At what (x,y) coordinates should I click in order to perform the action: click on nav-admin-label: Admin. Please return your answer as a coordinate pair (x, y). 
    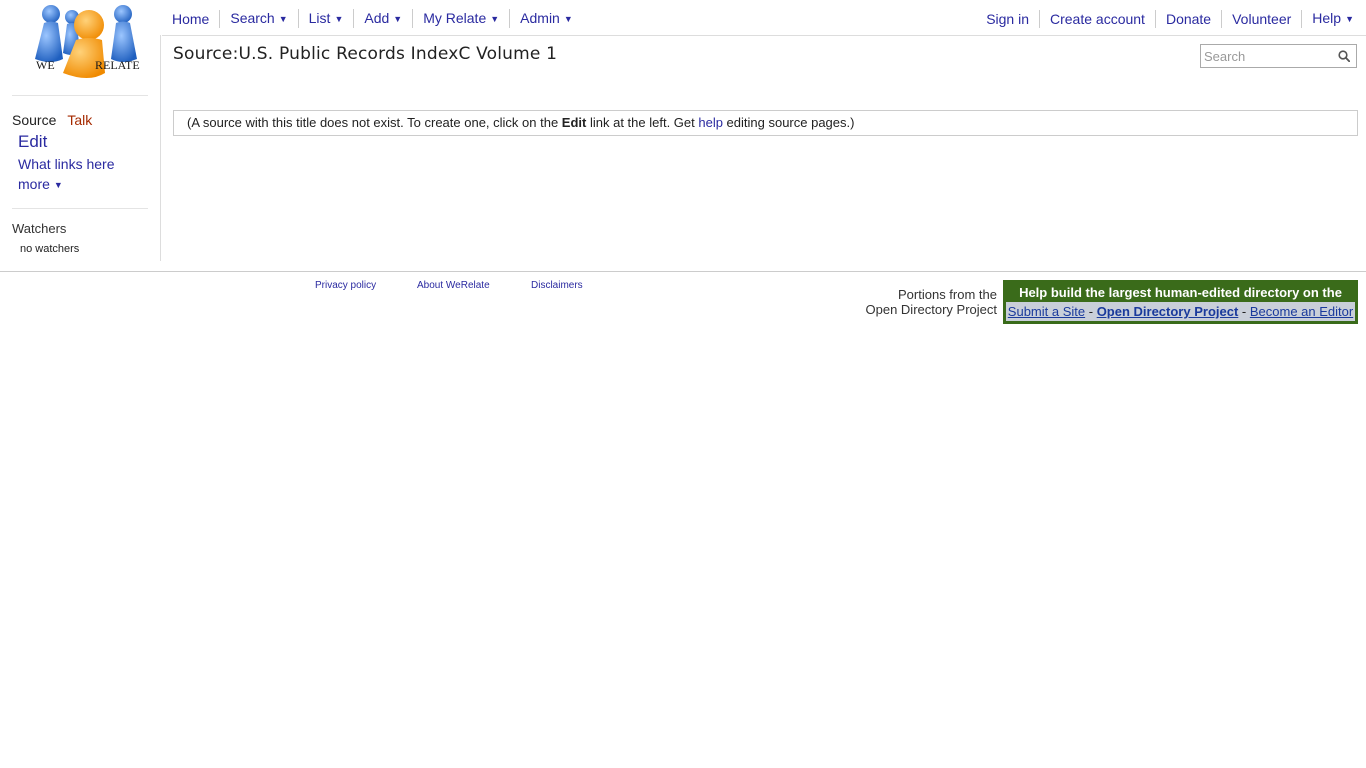
    Looking at the image, I should click on (540, 18).